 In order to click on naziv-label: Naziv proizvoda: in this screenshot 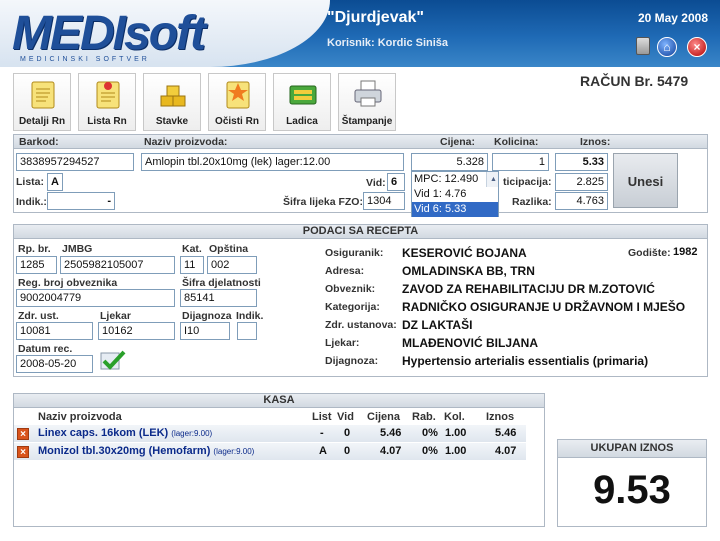, I will do `click(186, 142)`.